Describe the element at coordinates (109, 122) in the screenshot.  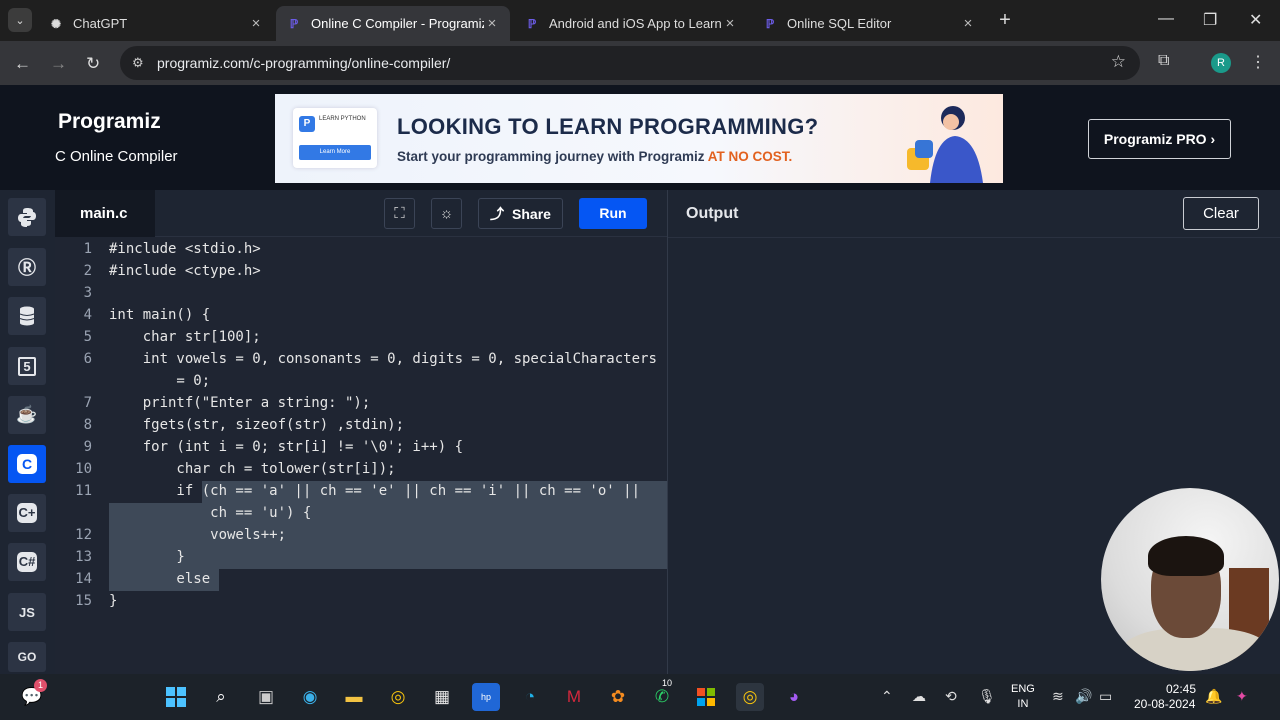
I see `programiz-logo: Programiz` at that location.